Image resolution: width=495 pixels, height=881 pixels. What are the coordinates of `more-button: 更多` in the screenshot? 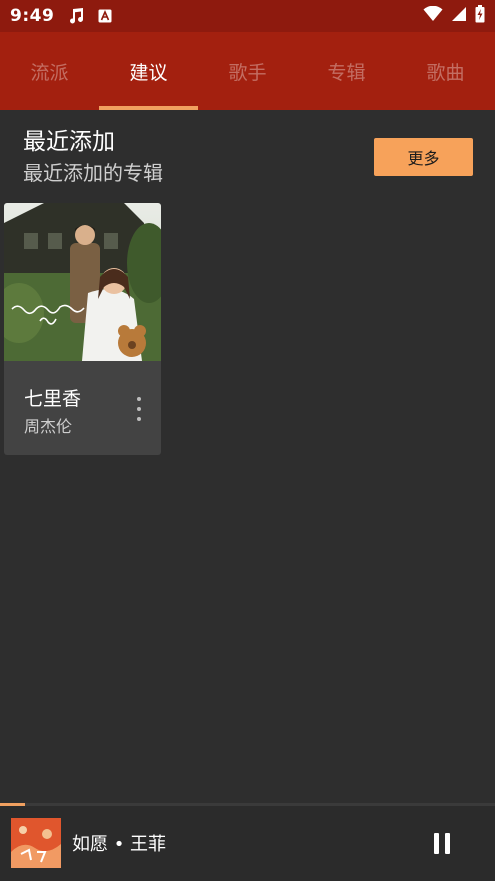 It's located at (423, 157).